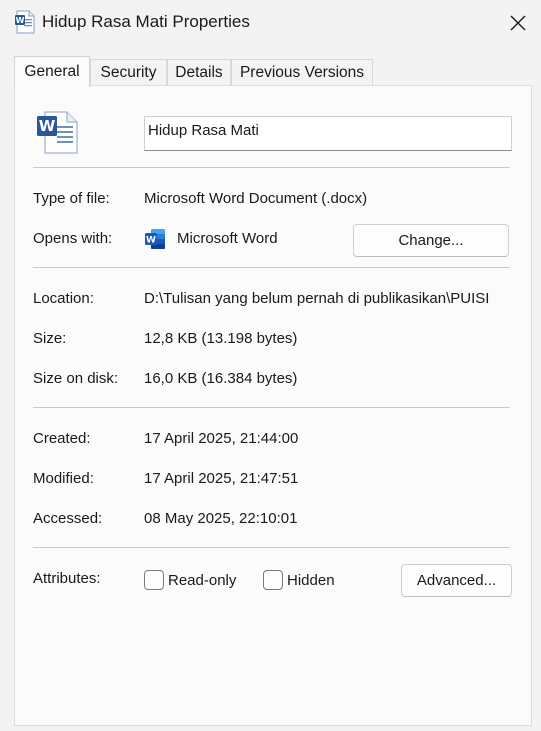 The height and width of the screenshot is (731, 541). I want to click on read-only-label: Read-only, so click(202, 580).